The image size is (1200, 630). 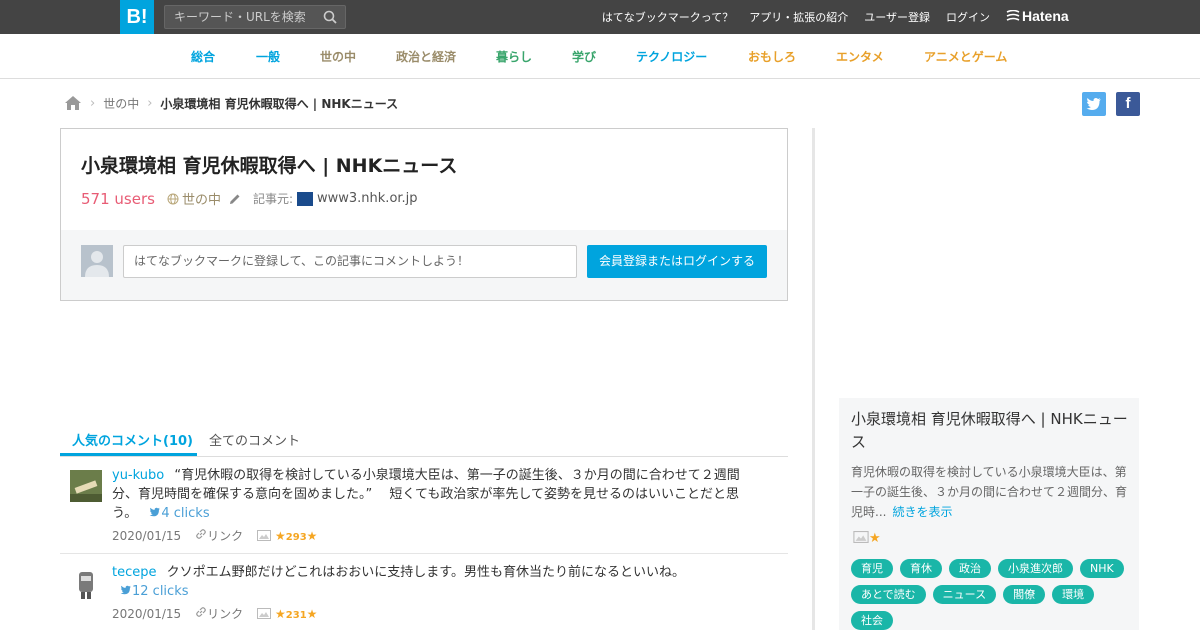 I want to click on tag: 環境, so click(x=1073, y=594).